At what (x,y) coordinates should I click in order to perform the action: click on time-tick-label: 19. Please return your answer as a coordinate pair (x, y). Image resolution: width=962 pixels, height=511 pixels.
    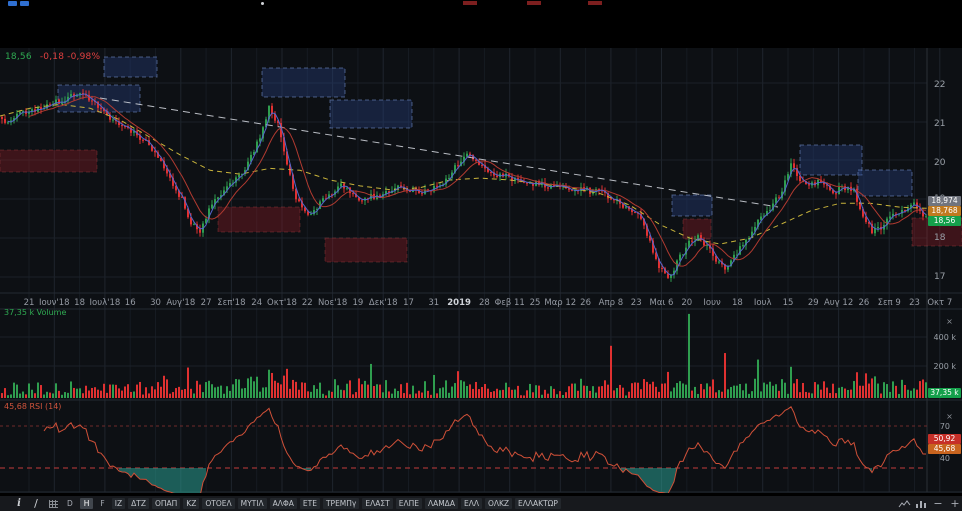
    Looking at the image, I should click on (357, 303).